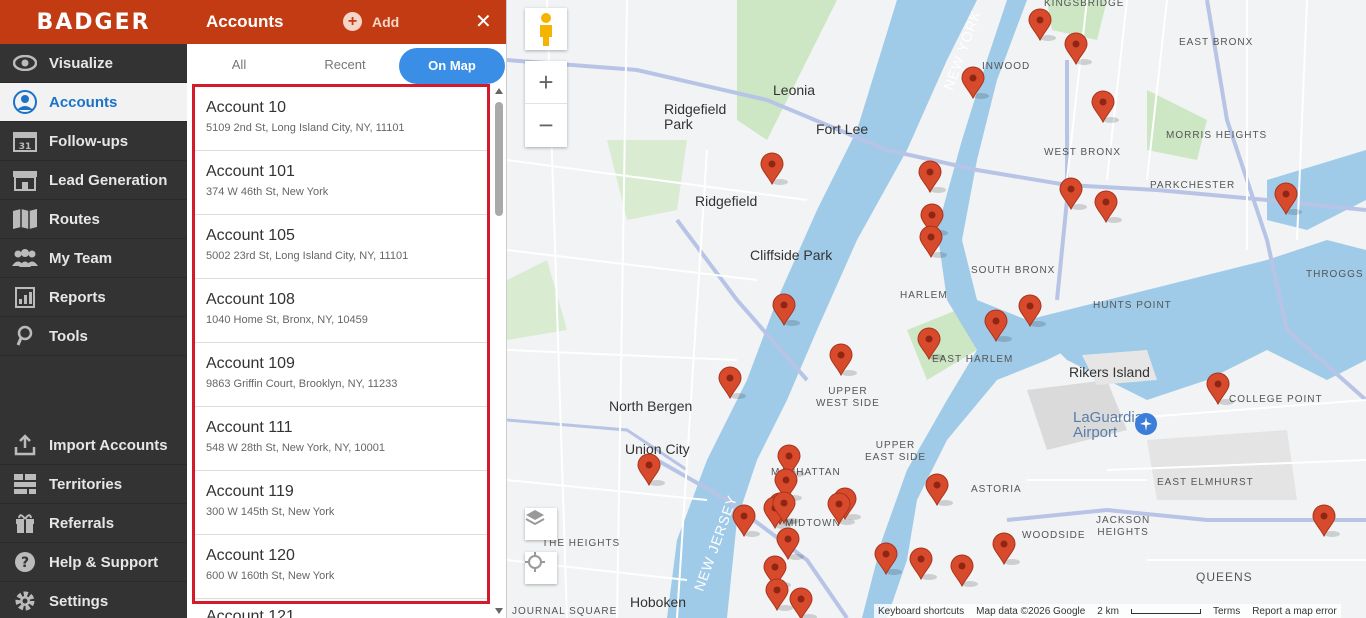  What do you see at coordinates (270, 512) in the screenshot?
I see `account-address: 300 W 145th St, New York` at bounding box center [270, 512].